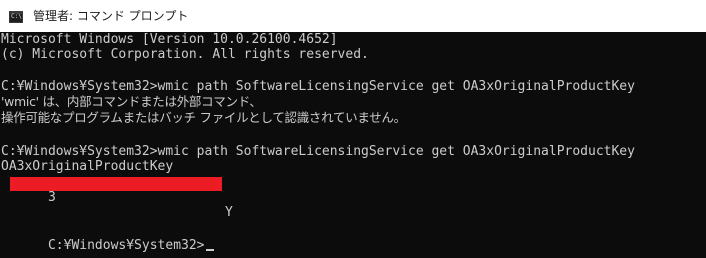 This screenshot has width=706, height=258. I want to click on product-key-first-char: 3, so click(51, 197).